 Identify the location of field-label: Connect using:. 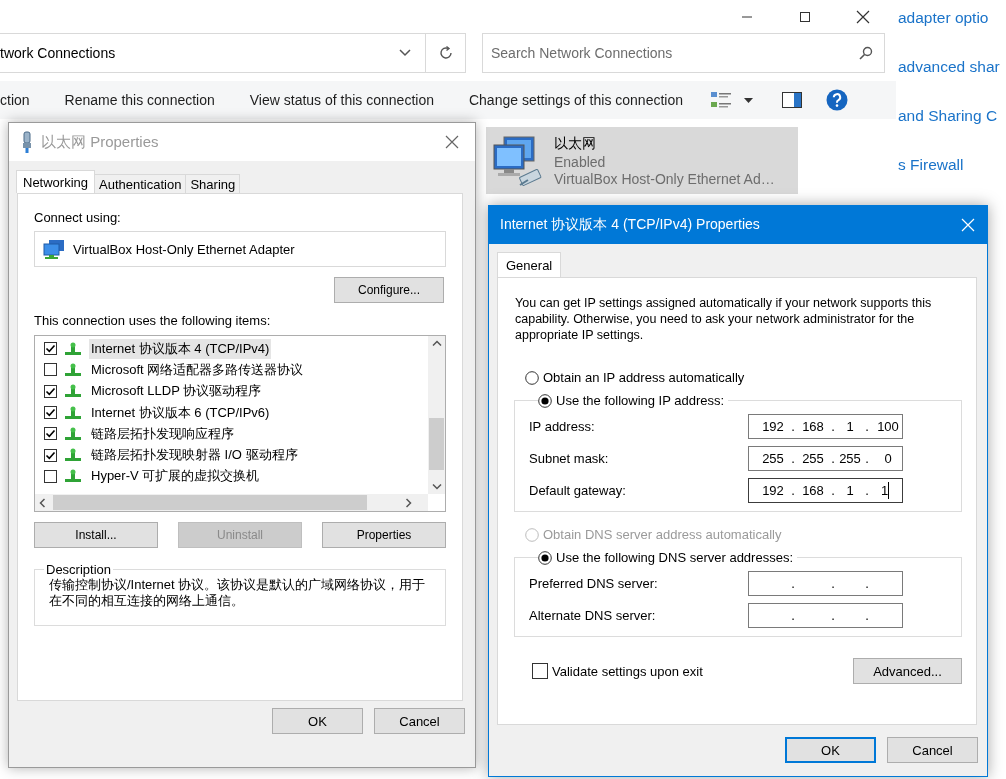
(78, 217).